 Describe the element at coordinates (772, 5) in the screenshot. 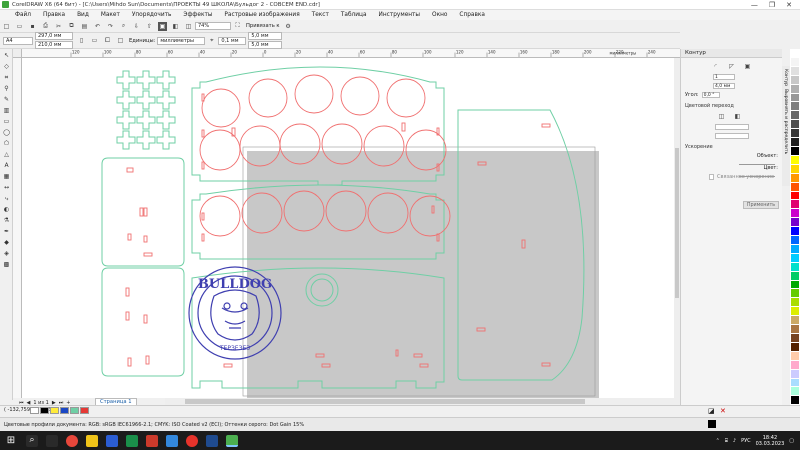

I see `maximize-button: ❐` at that location.